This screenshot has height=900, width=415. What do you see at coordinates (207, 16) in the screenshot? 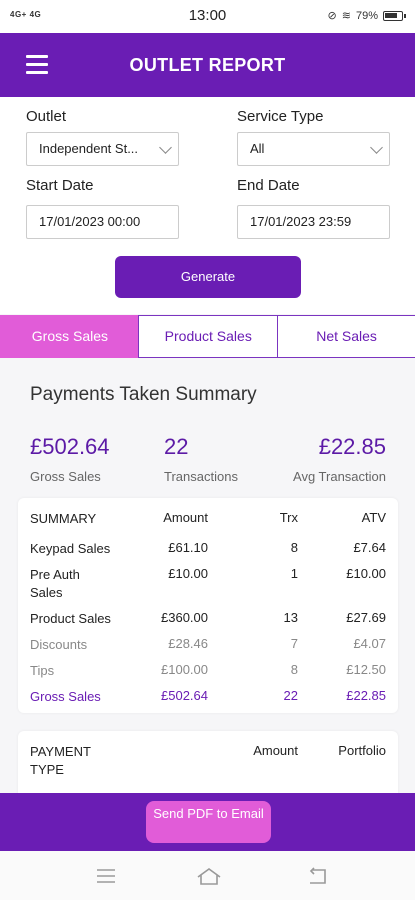
I see `status-bar: 4G+ 4G 13:00 ⊘ ≋ 79%` at bounding box center [207, 16].